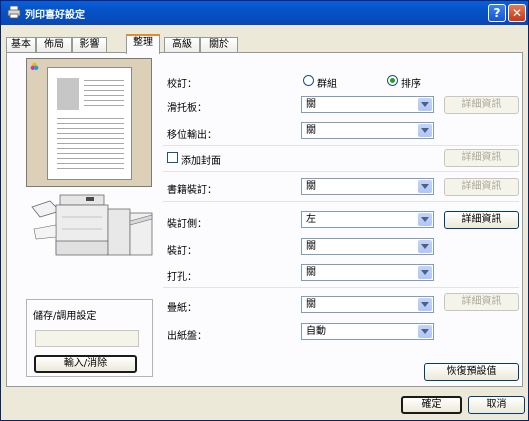  Describe the element at coordinates (201, 161) in the screenshot. I see `add-cover-label: 添加封面` at that location.